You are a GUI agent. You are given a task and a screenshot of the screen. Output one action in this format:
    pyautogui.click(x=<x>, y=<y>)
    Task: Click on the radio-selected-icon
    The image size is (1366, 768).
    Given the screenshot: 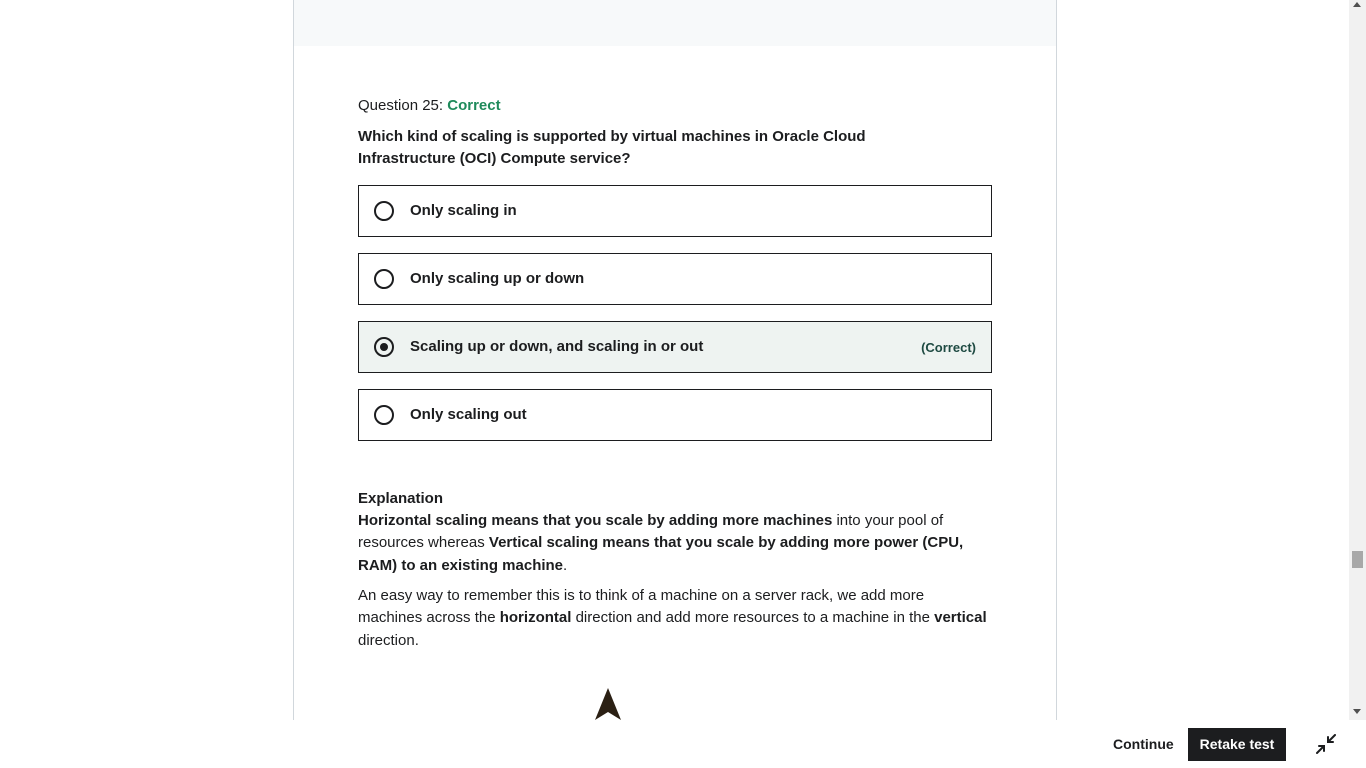 What is the action you would take?
    pyautogui.click(x=384, y=347)
    